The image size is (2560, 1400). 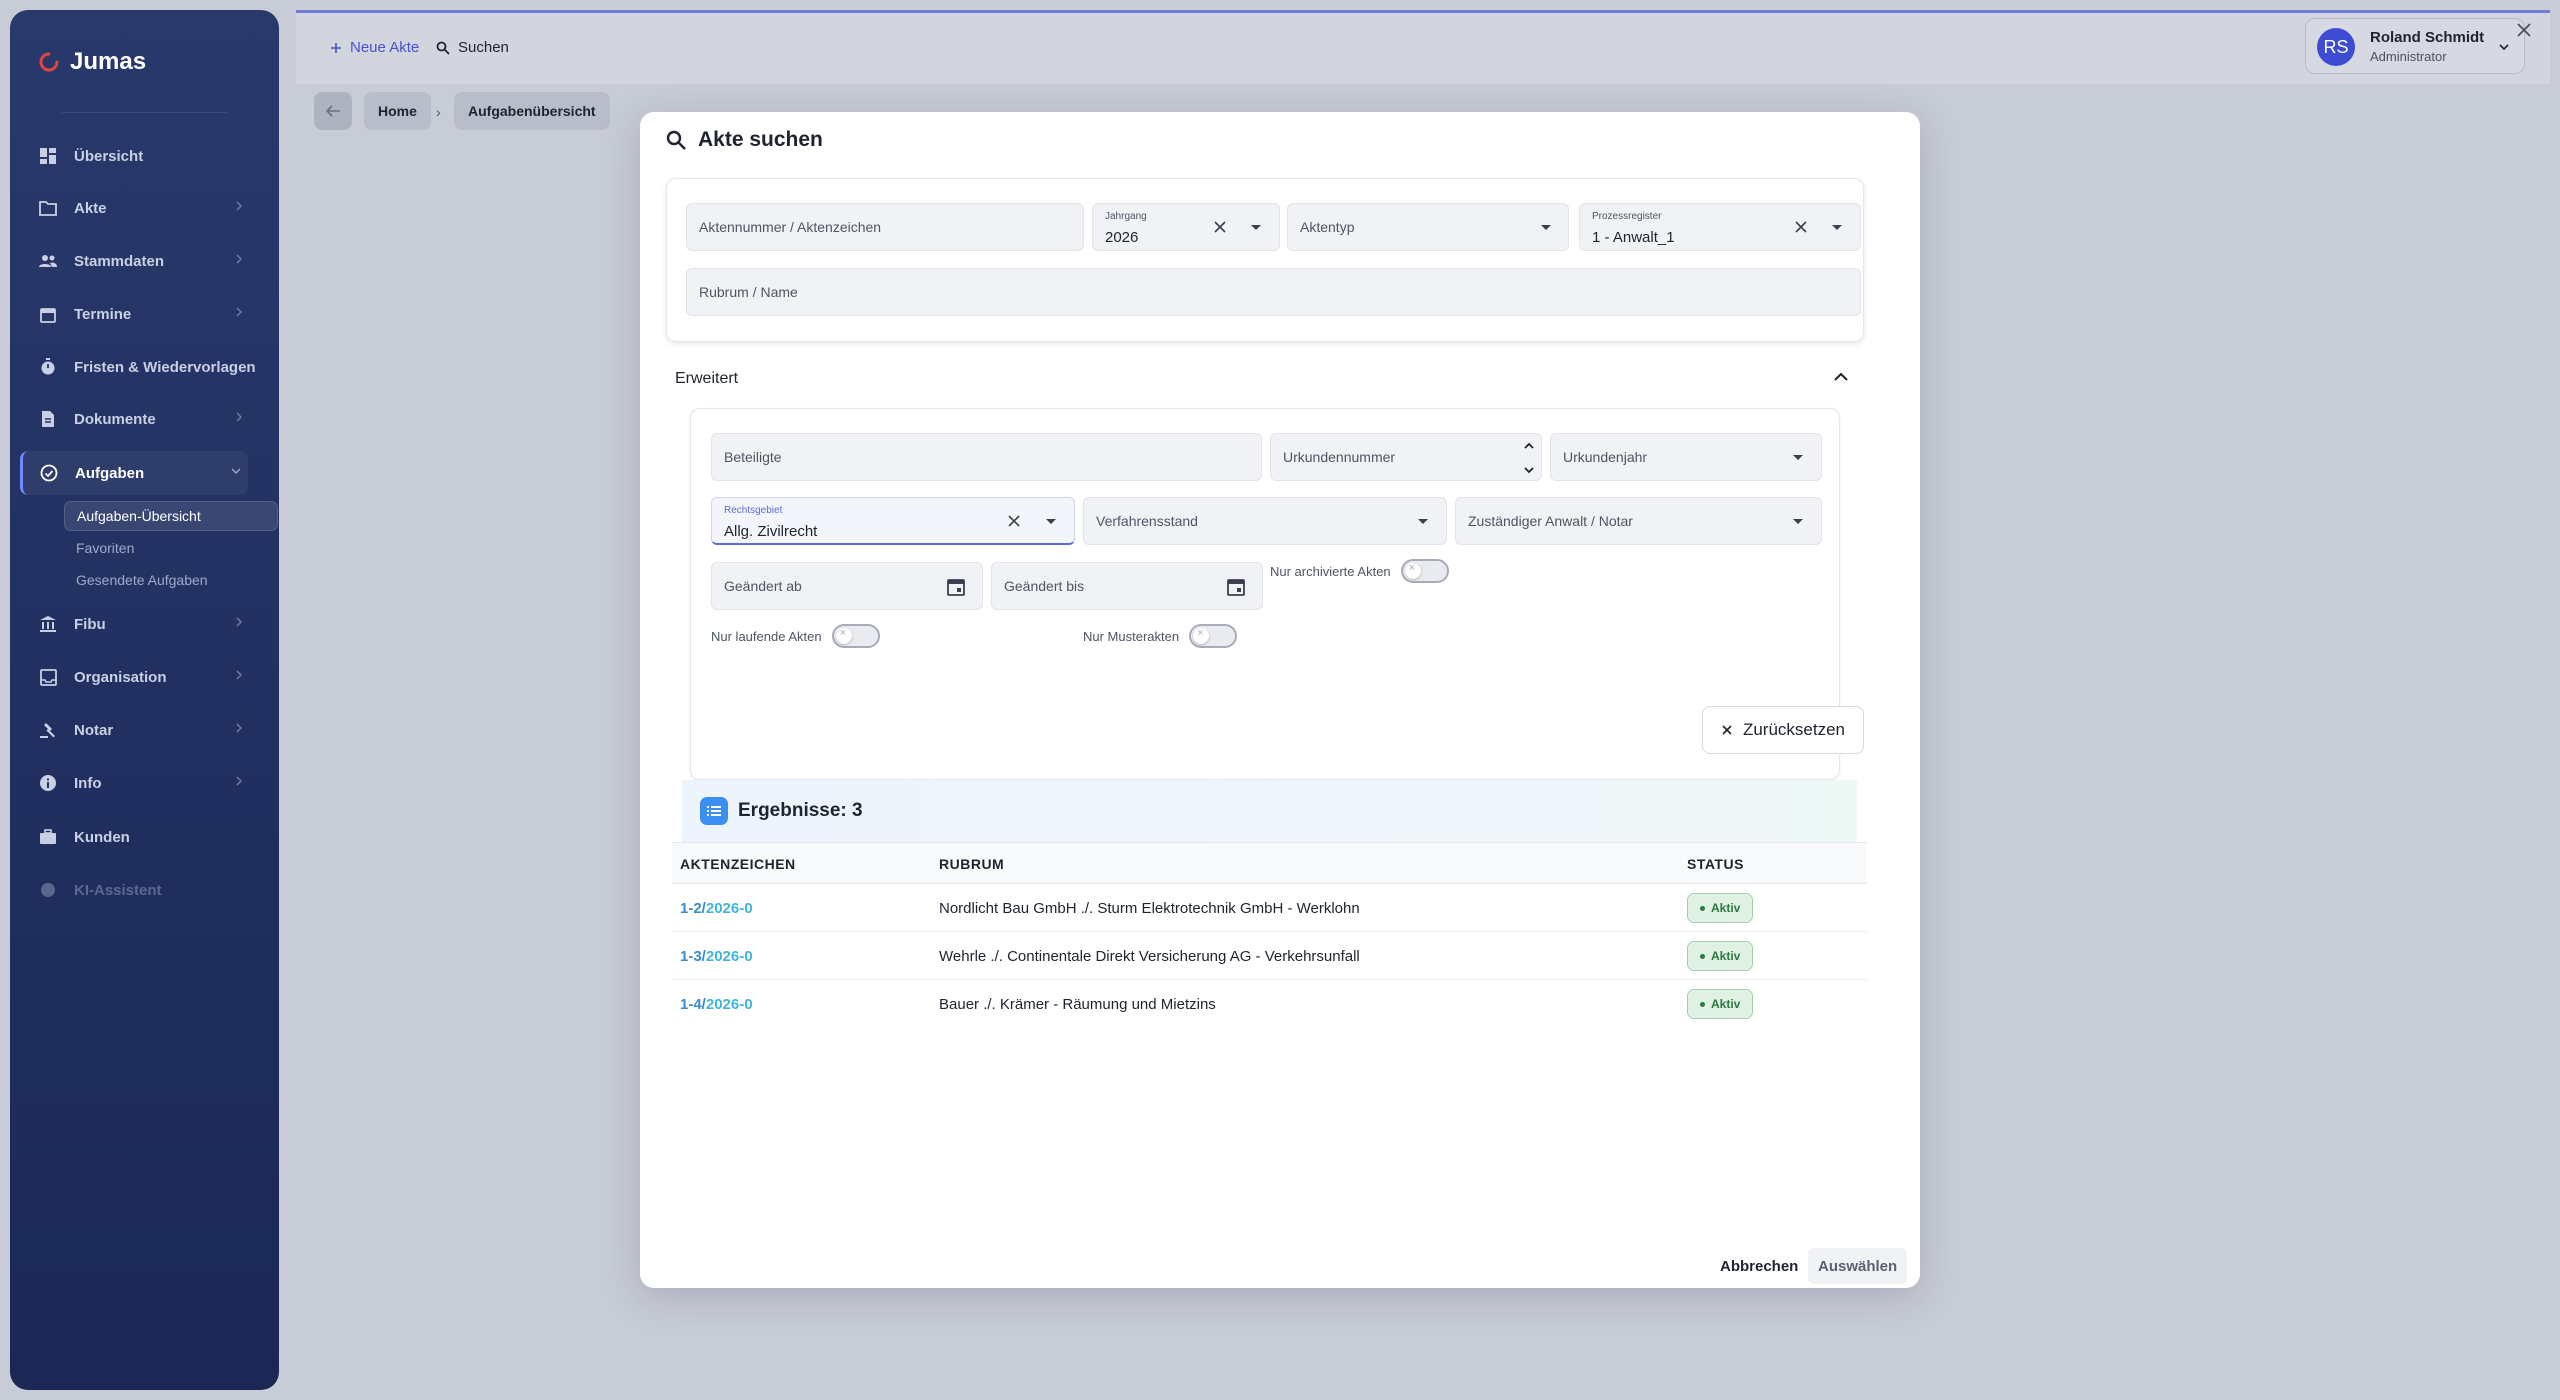 I want to click on sidebar-item-stammdaten: Stammdaten, so click(x=144, y=261).